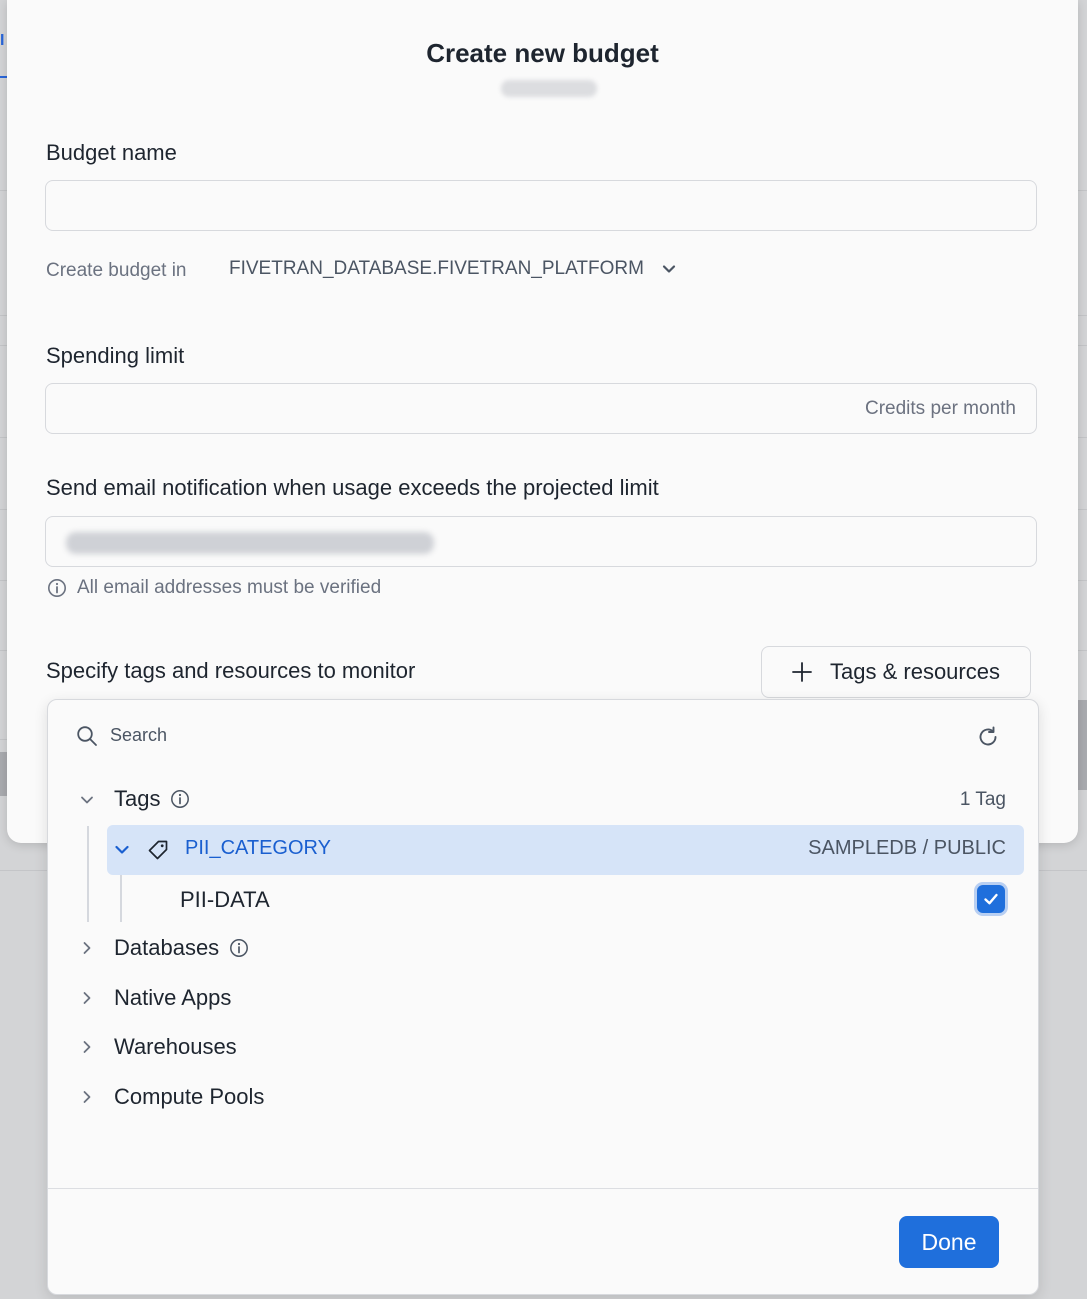 The image size is (1087, 1299). I want to click on tree-label-compute-pools: Compute Pools, so click(189, 1096).